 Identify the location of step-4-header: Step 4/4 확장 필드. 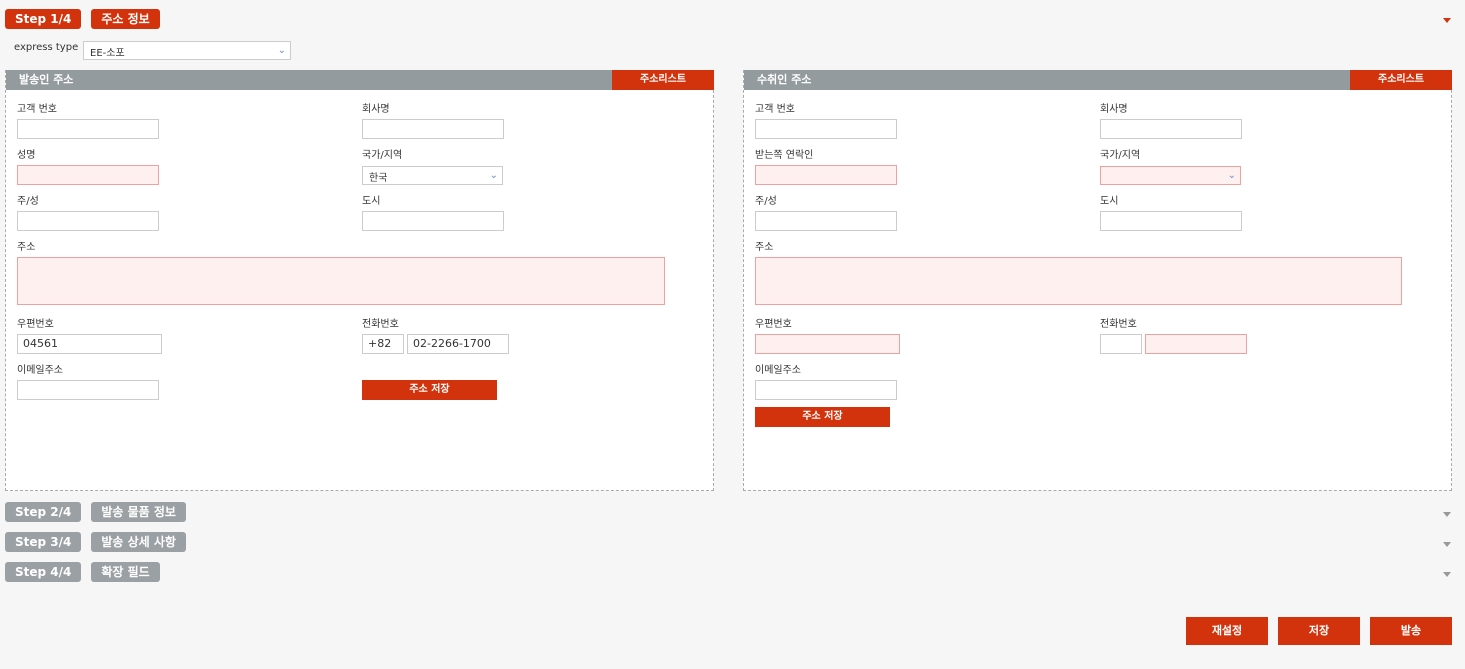
(82, 572).